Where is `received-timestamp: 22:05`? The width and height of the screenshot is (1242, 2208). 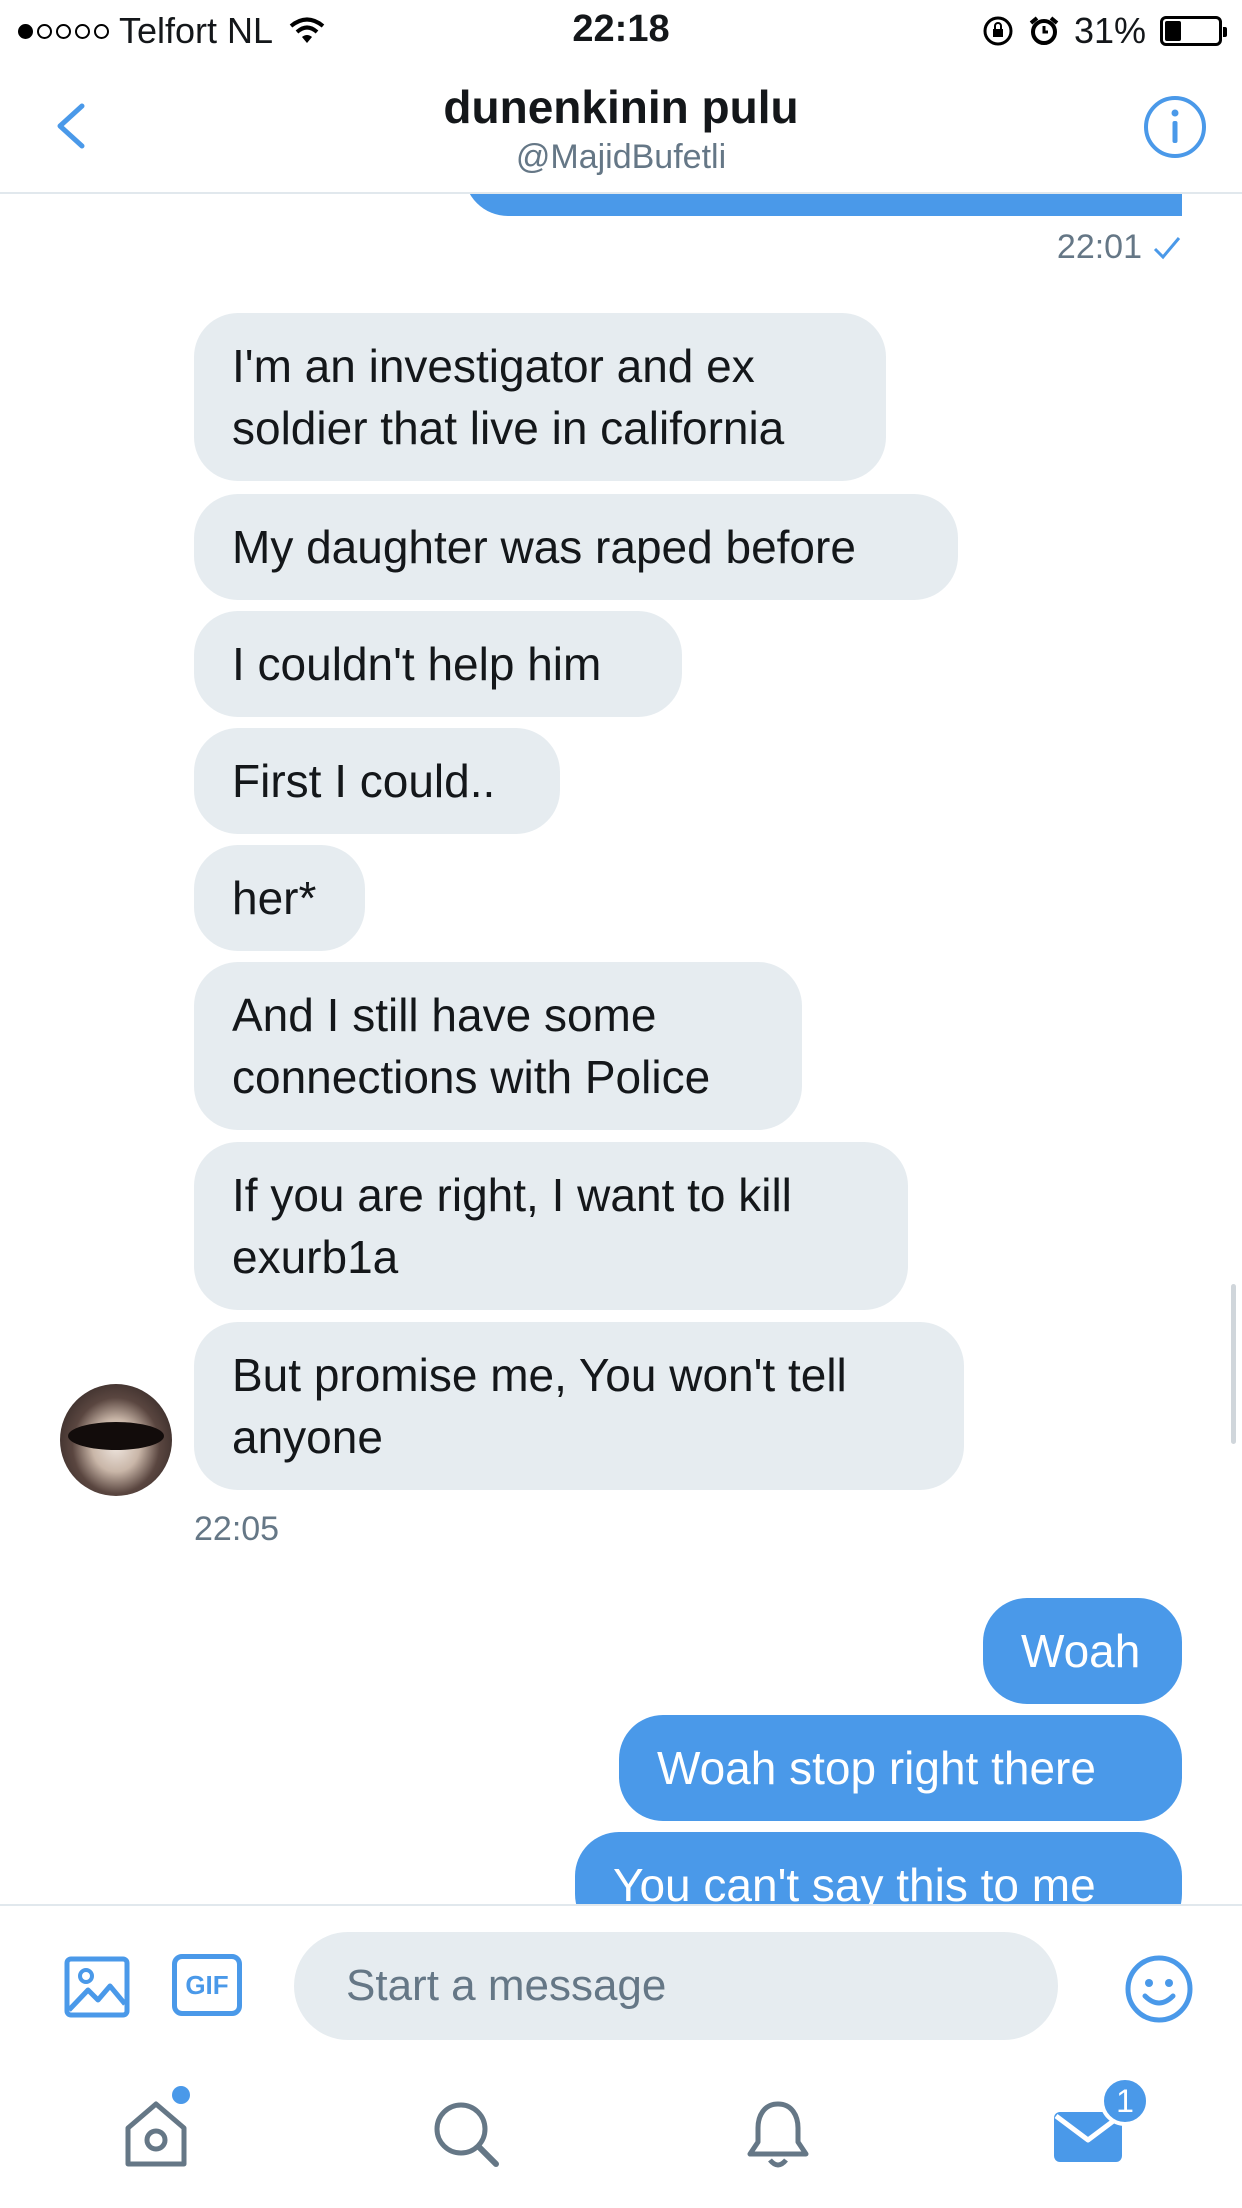
received-timestamp: 22:05 is located at coordinates (237, 1529).